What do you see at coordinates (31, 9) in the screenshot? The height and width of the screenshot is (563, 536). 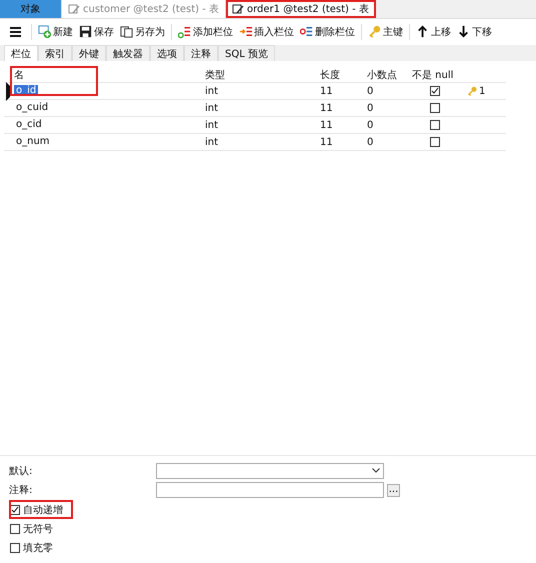 I see `tab: 对象` at bounding box center [31, 9].